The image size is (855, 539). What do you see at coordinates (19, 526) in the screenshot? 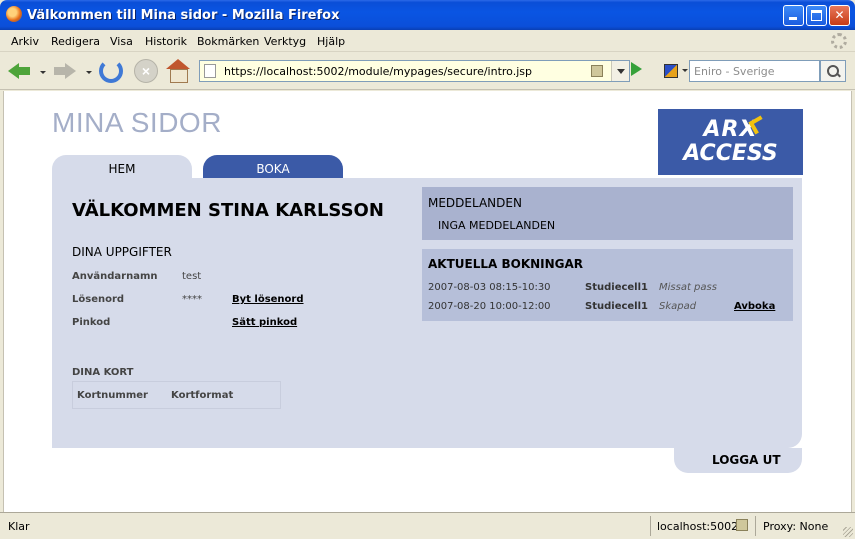
I see `status-text: Klar` at bounding box center [19, 526].